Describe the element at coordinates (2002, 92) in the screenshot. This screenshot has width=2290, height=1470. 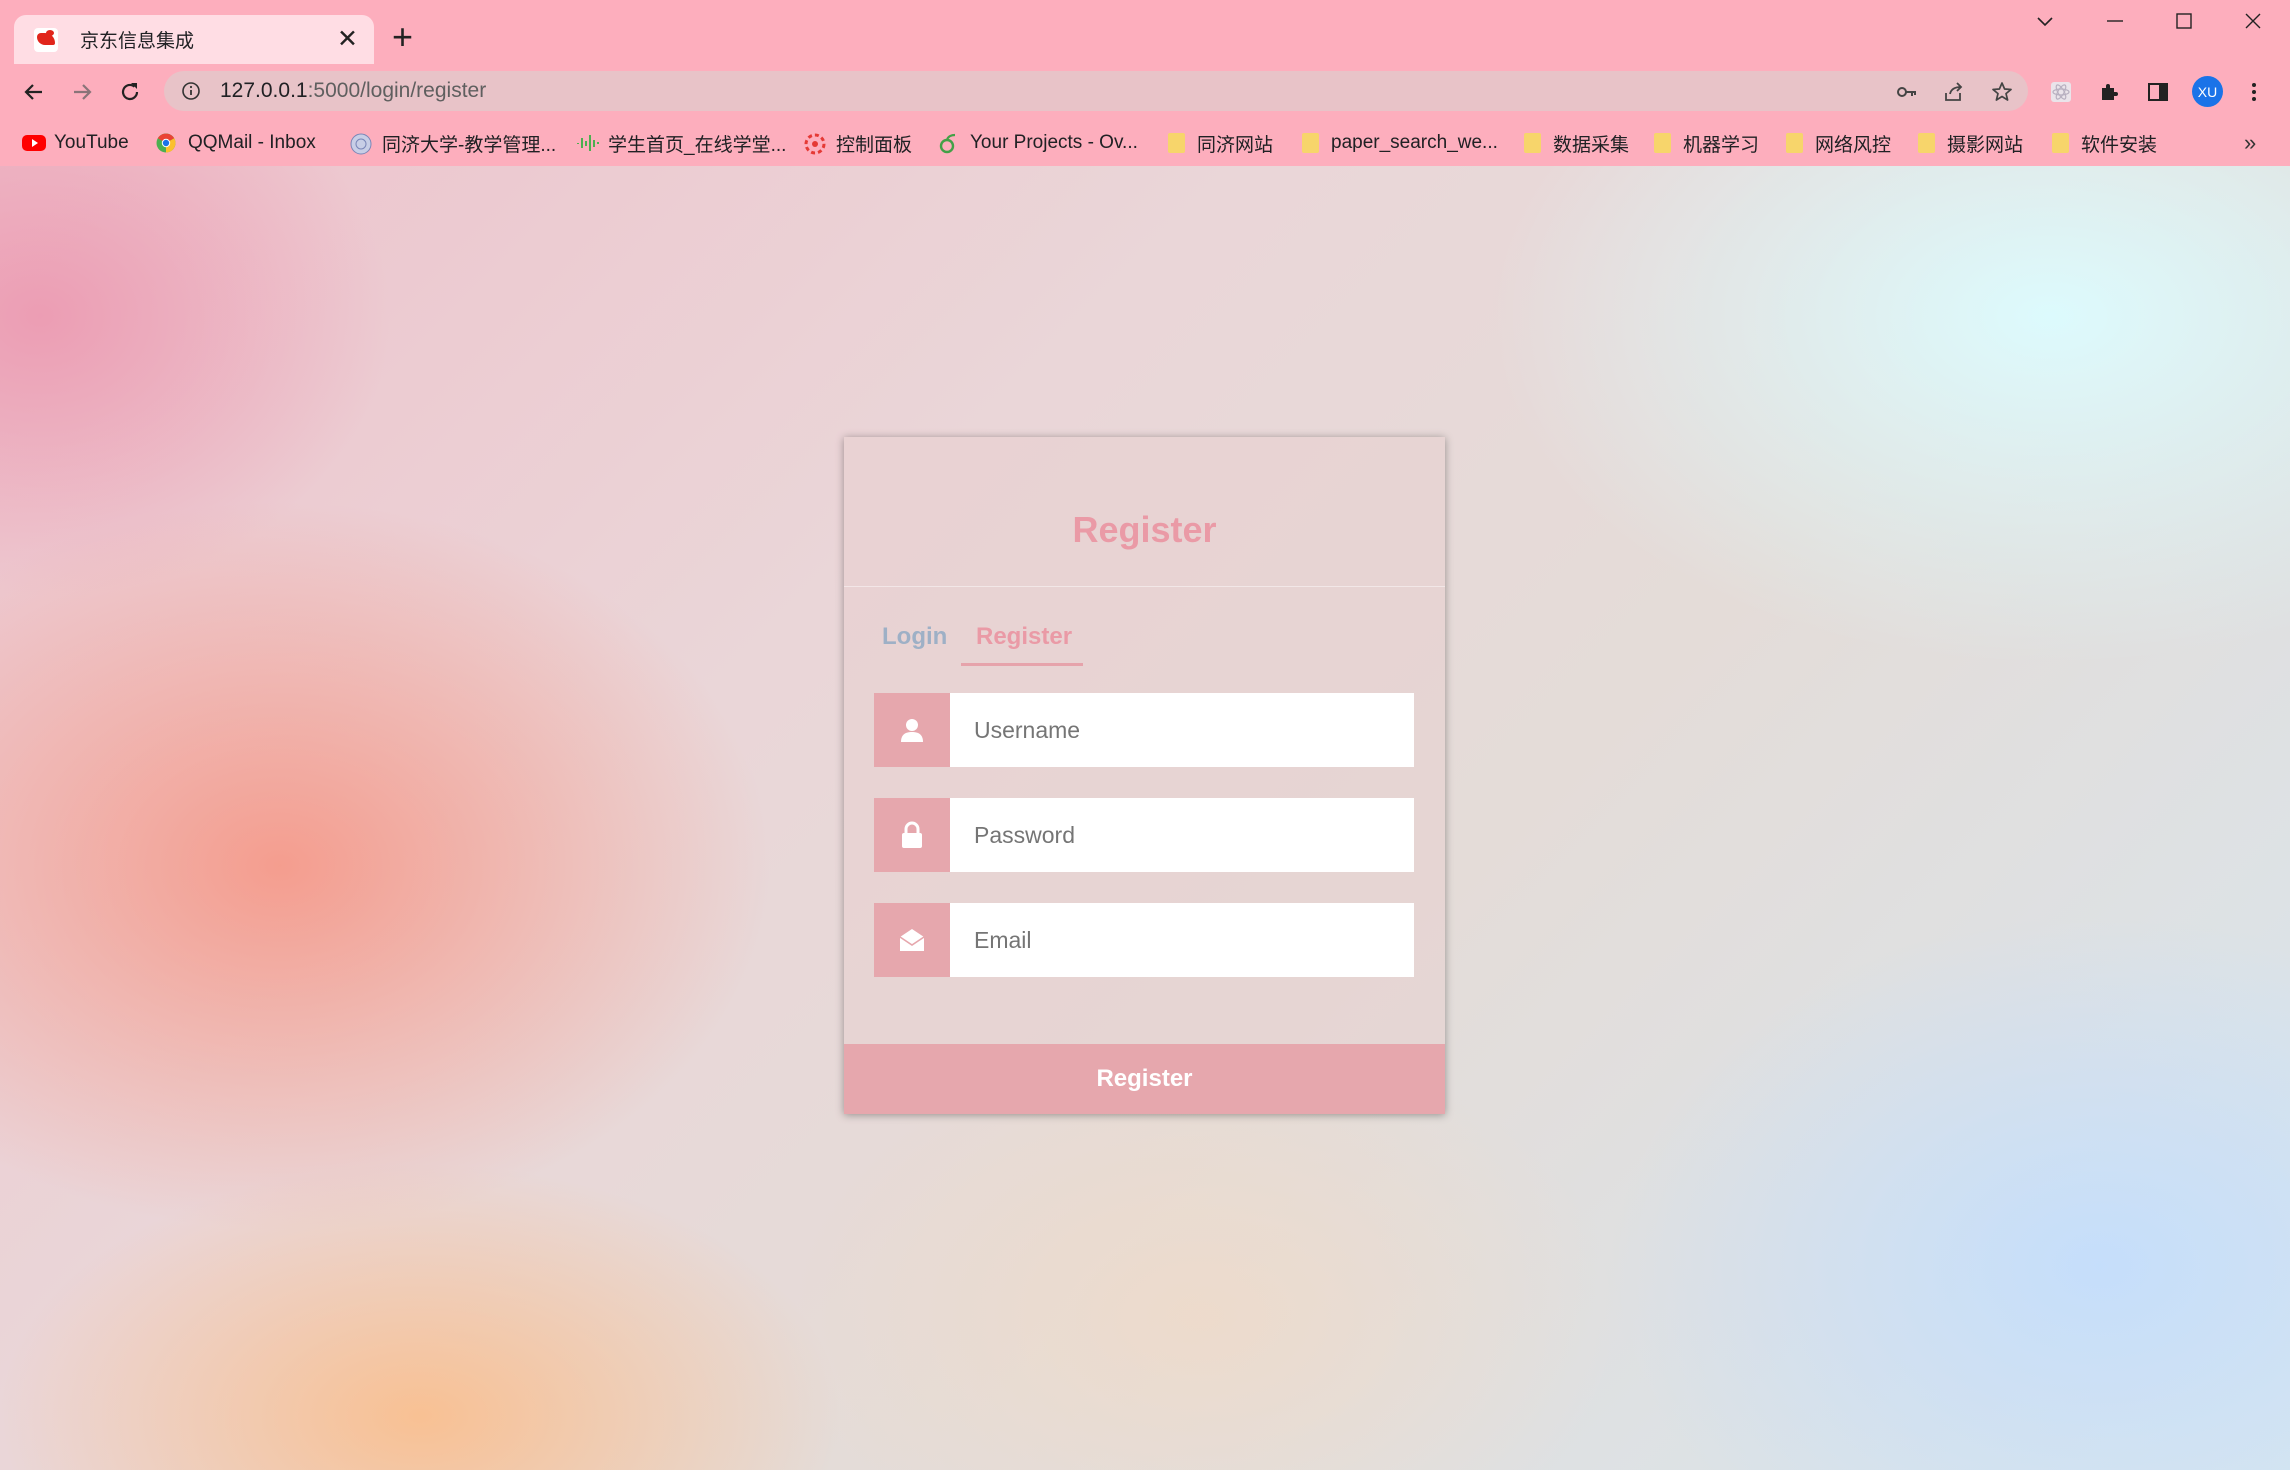
I see `bookmark-star-icon` at that location.